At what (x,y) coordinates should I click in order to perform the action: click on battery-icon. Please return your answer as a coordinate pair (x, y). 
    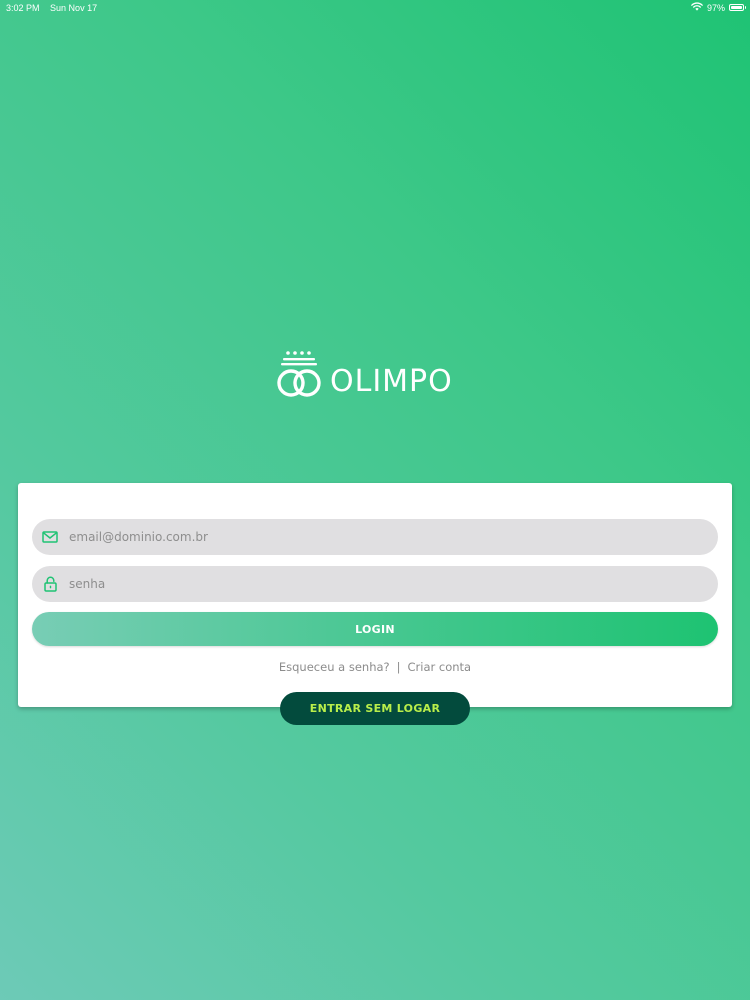
    Looking at the image, I should click on (737, 7).